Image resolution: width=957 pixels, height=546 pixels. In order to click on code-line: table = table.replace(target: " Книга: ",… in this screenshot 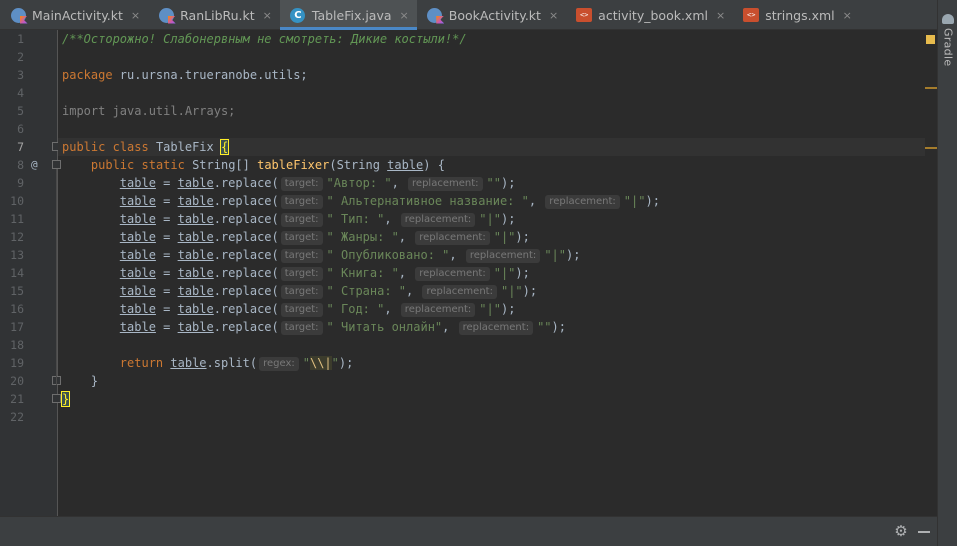, I will do `click(491, 273)`.